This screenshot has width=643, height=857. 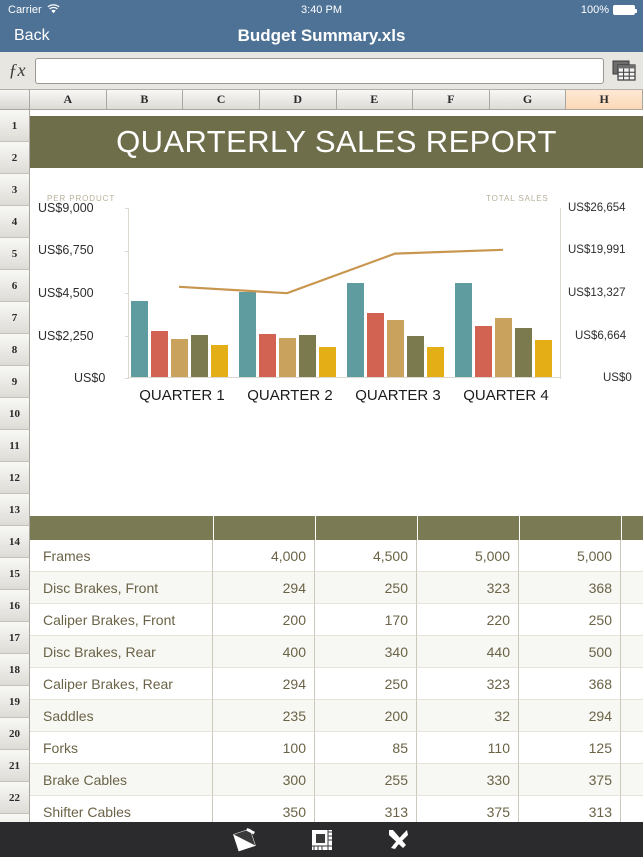 I want to click on row-header-14: 14, so click(x=15, y=542).